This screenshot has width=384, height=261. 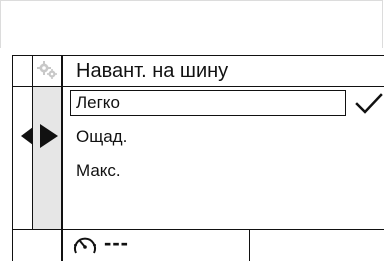 I want to click on arrow-left-icon, so click(x=27, y=136).